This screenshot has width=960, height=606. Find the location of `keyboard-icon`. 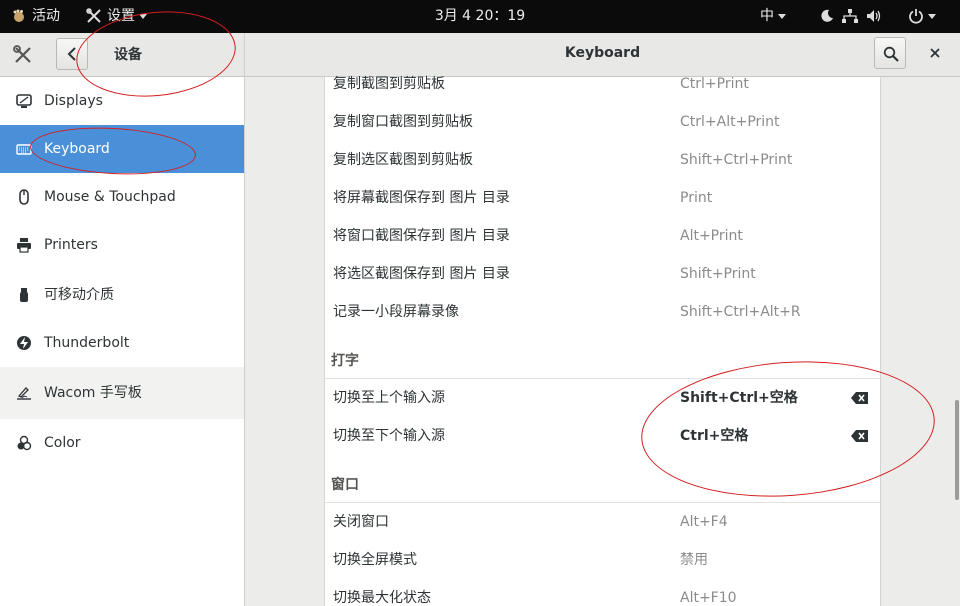

keyboard-icon is located at coordinates (24, 149).